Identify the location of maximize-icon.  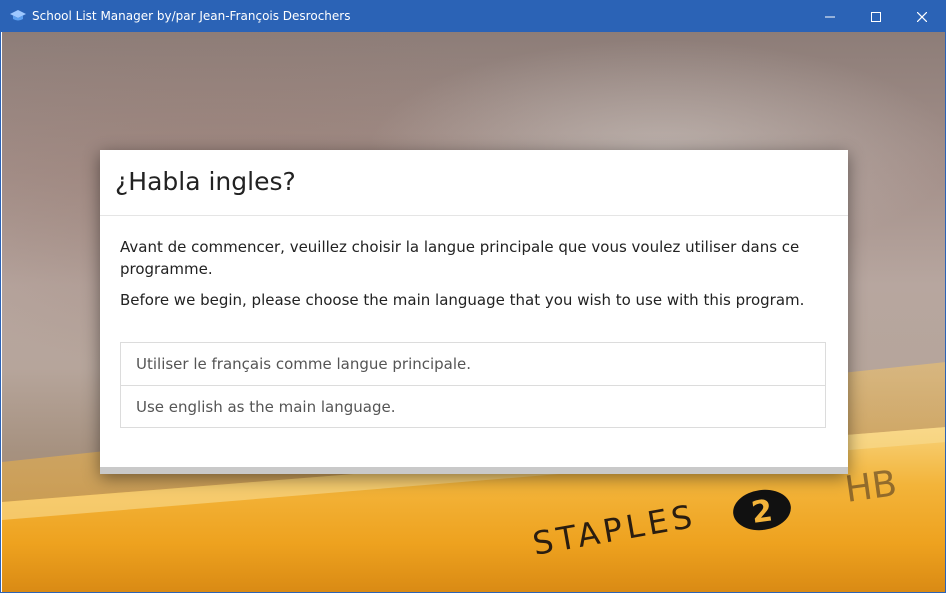
(876, 16).